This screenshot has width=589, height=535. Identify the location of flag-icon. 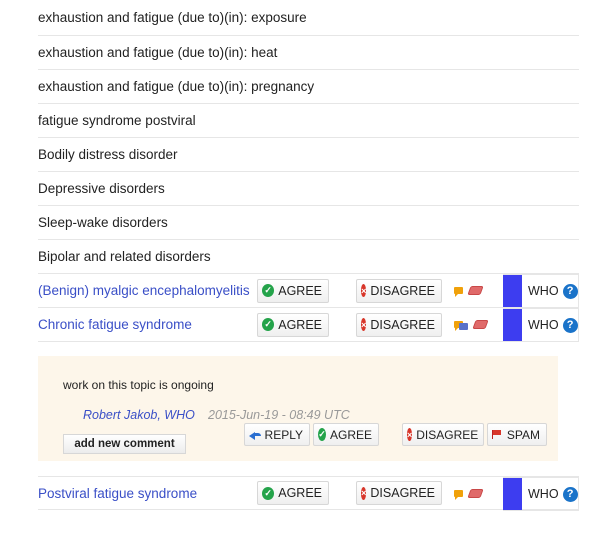
(497, 434).